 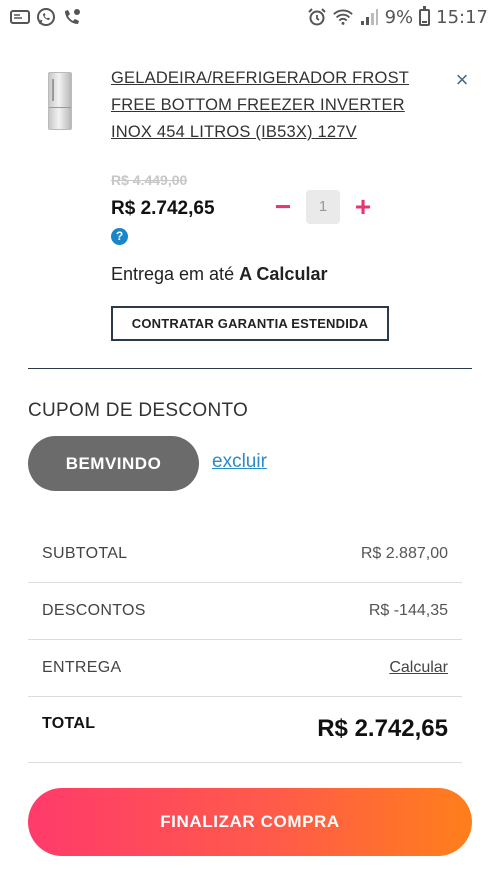 What do you see at coordinates (239, 462) in the screenshot?
I see `remove-coupon-link: excluir` at bounding box center [239, 462].